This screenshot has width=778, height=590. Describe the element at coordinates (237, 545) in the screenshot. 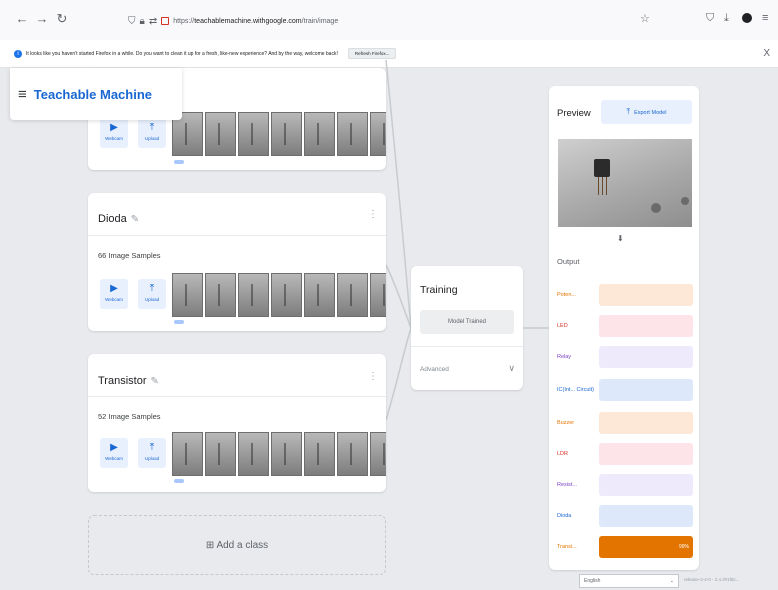

I see `add-class-button: ⊞ Add a class` at that location.